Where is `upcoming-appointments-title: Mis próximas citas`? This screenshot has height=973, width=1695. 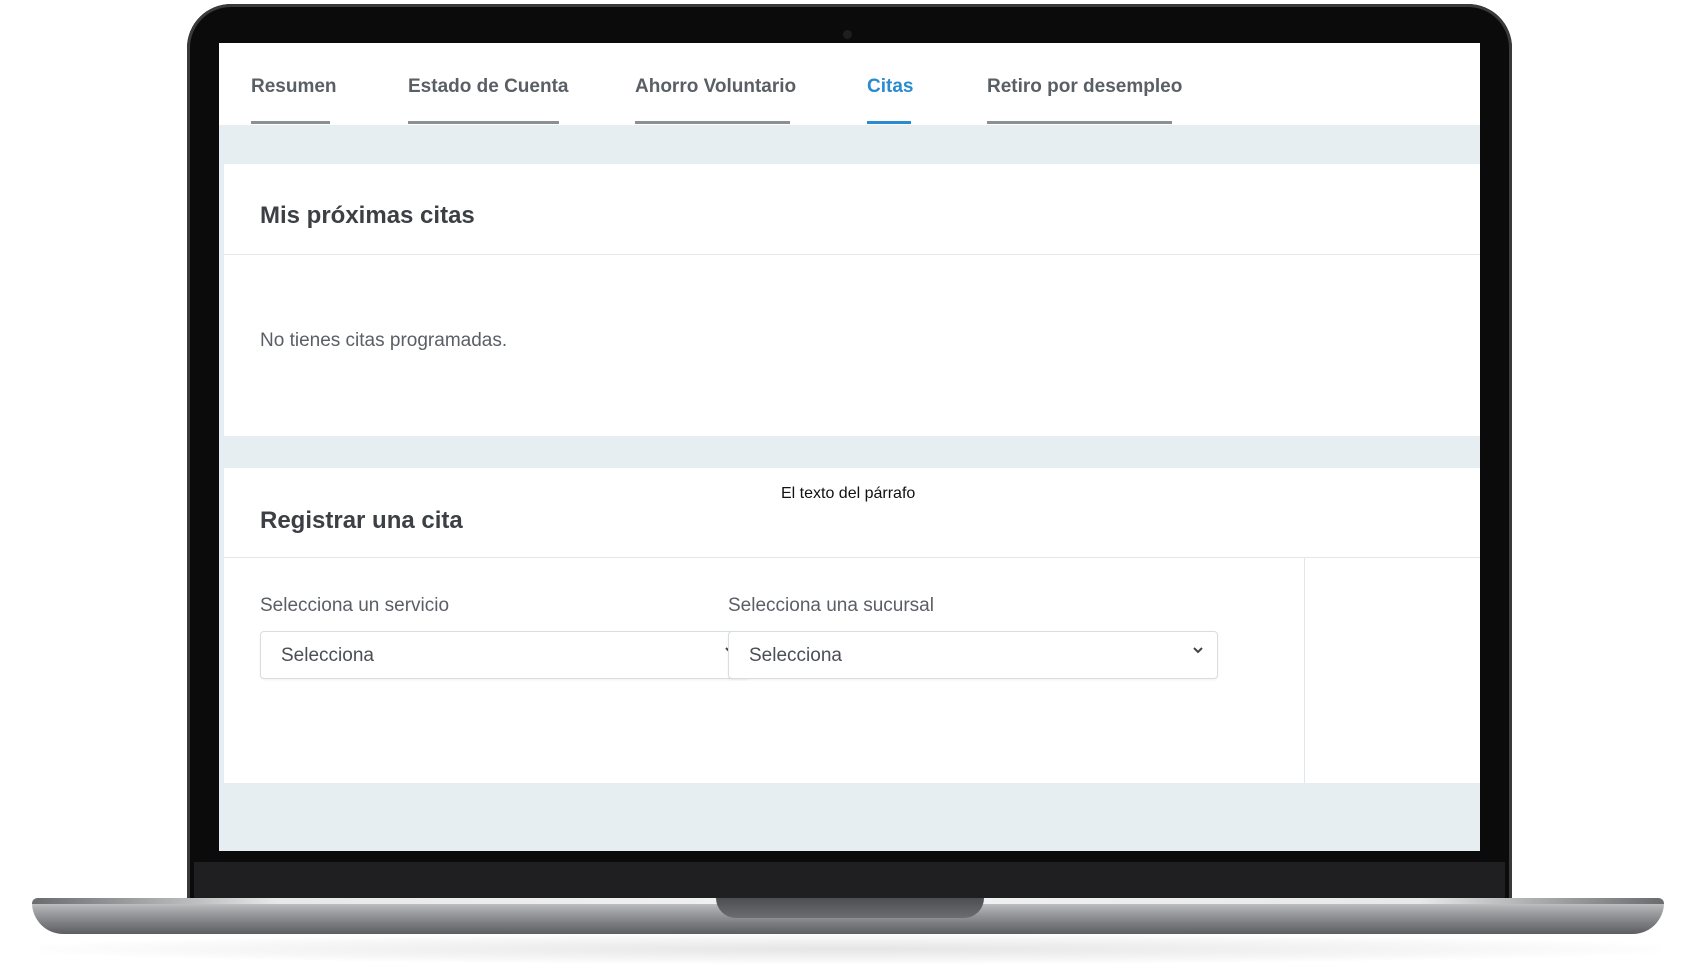 upcoming-appointments-title: Mis próximas citas is located at coordinates (367, 215).